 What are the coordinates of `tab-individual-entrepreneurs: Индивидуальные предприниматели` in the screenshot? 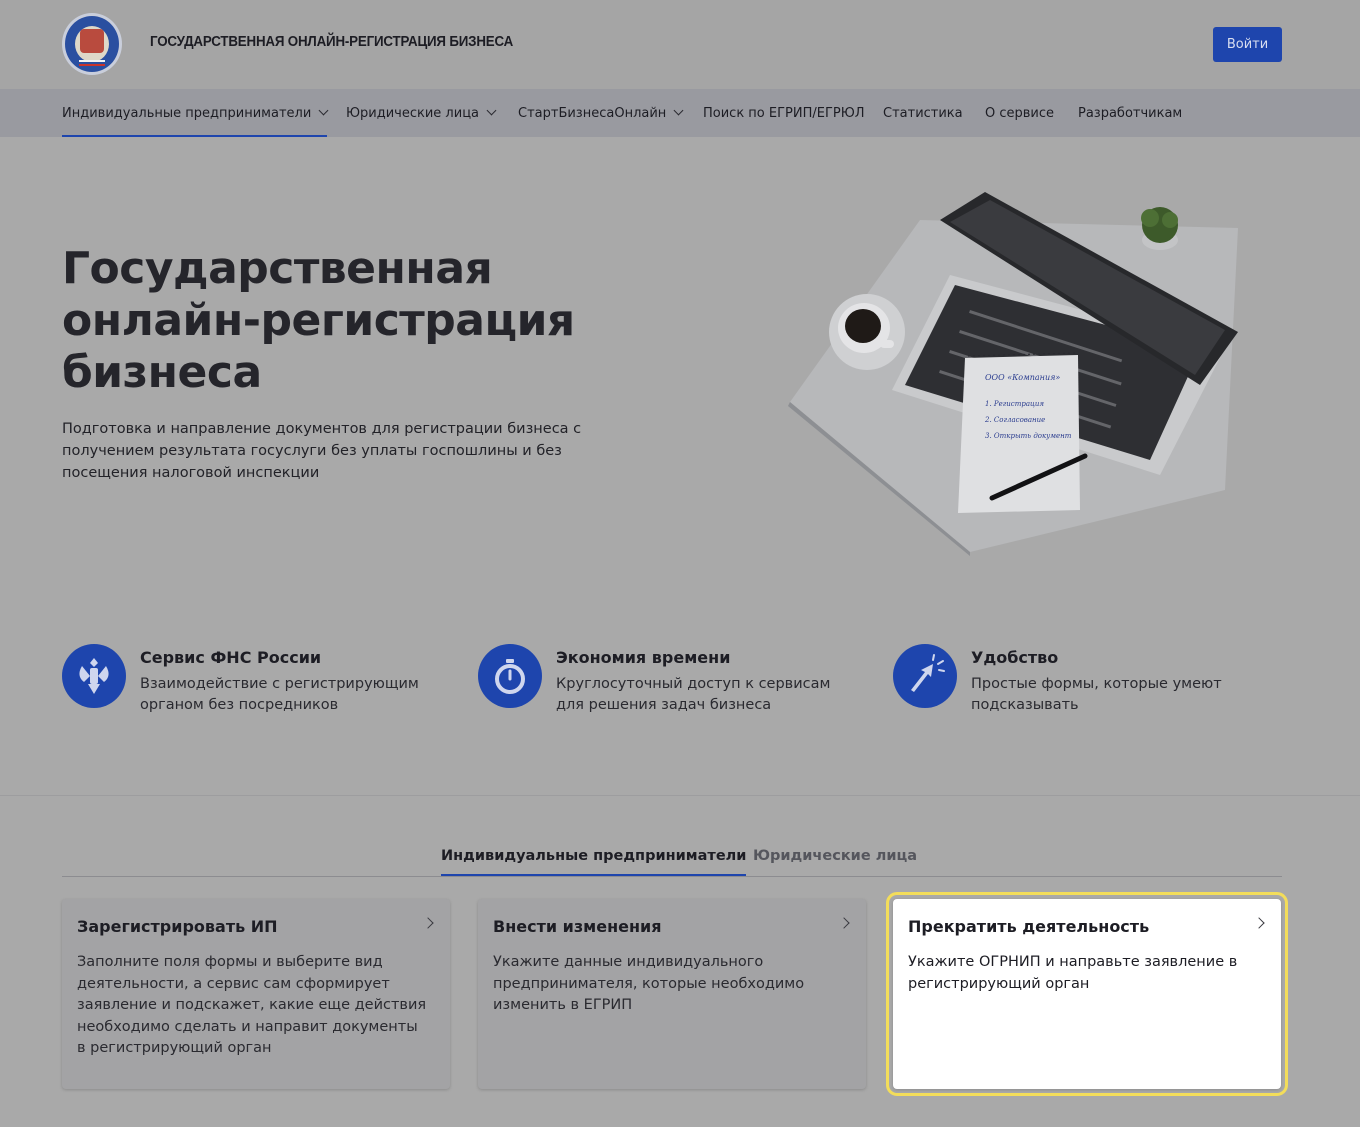 It's located at (594, 862).